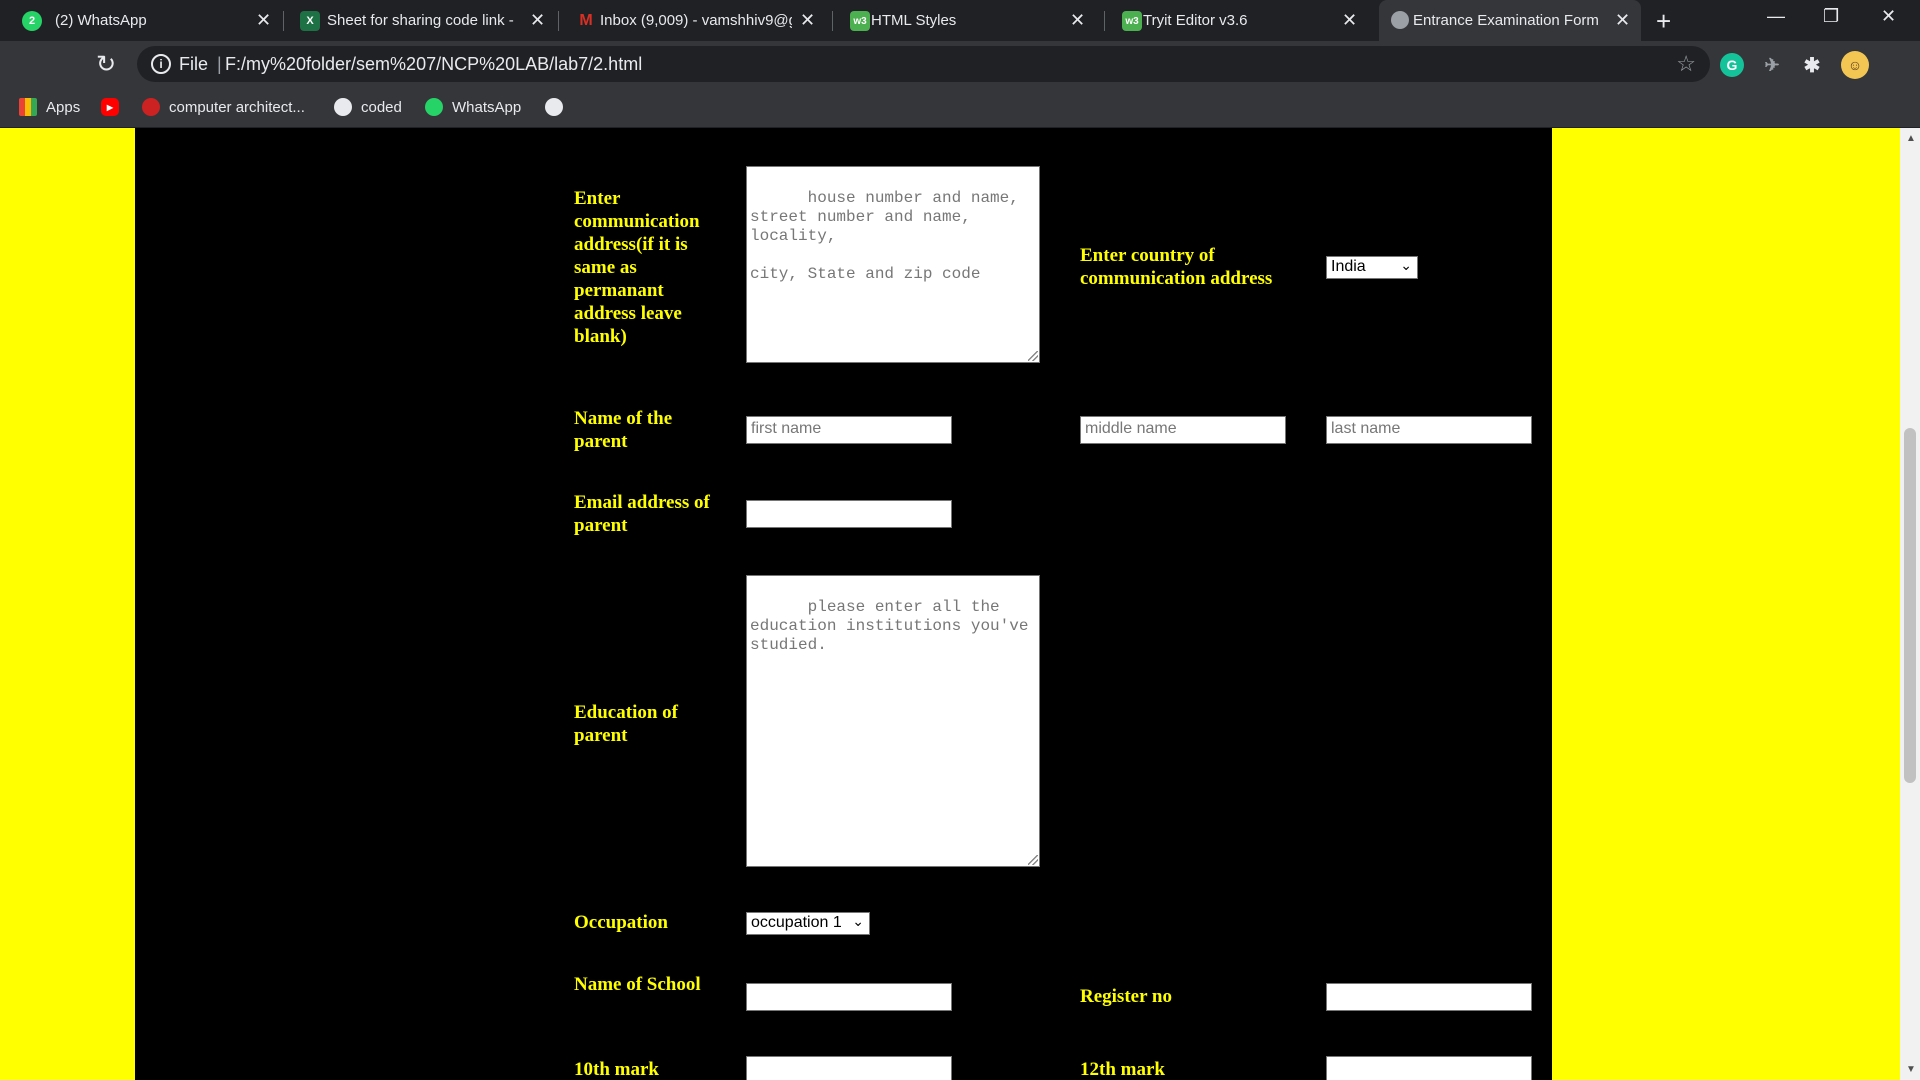 The width and height of the screenshot is (1920, 1080). Describe the element at coordinates (849, 514) in the screenshot. I see `parent-email-input` at that location.